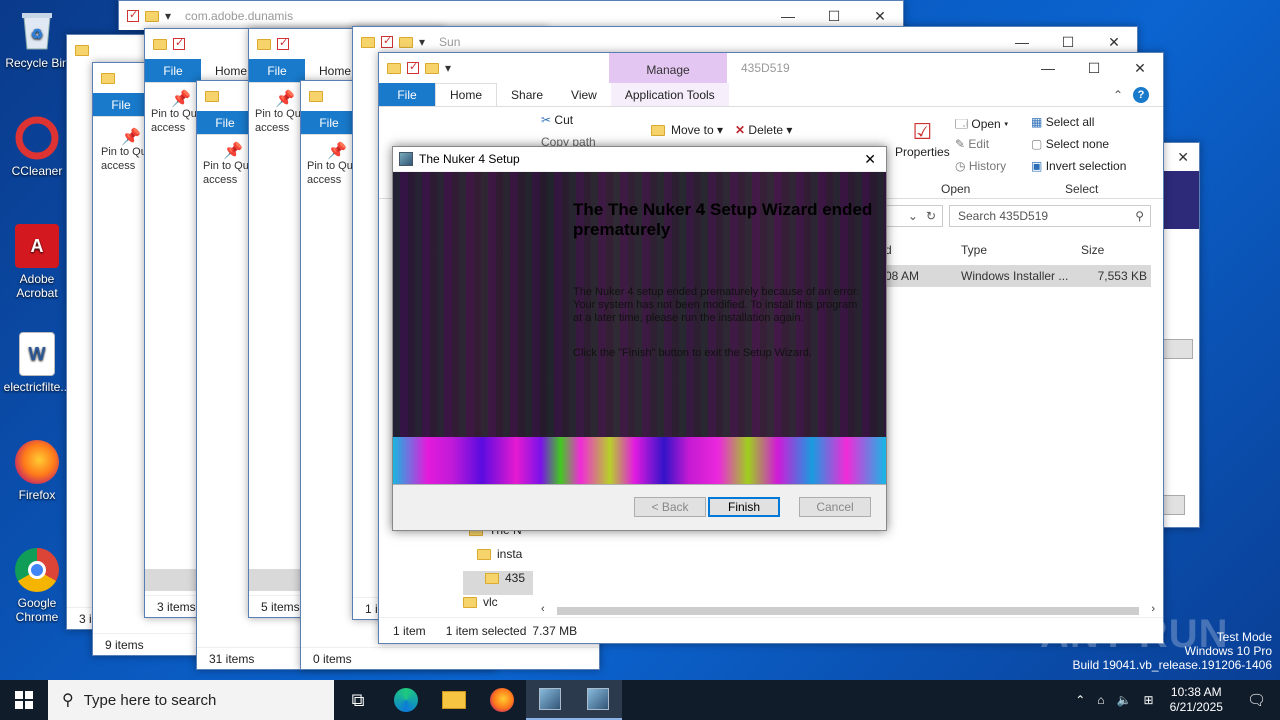  What do you see at coordinates (639, 159) in the screenshot?
I see `dialog-titlebar: The Nuker 4 Setup ✕` at bounding box center [639, 159].